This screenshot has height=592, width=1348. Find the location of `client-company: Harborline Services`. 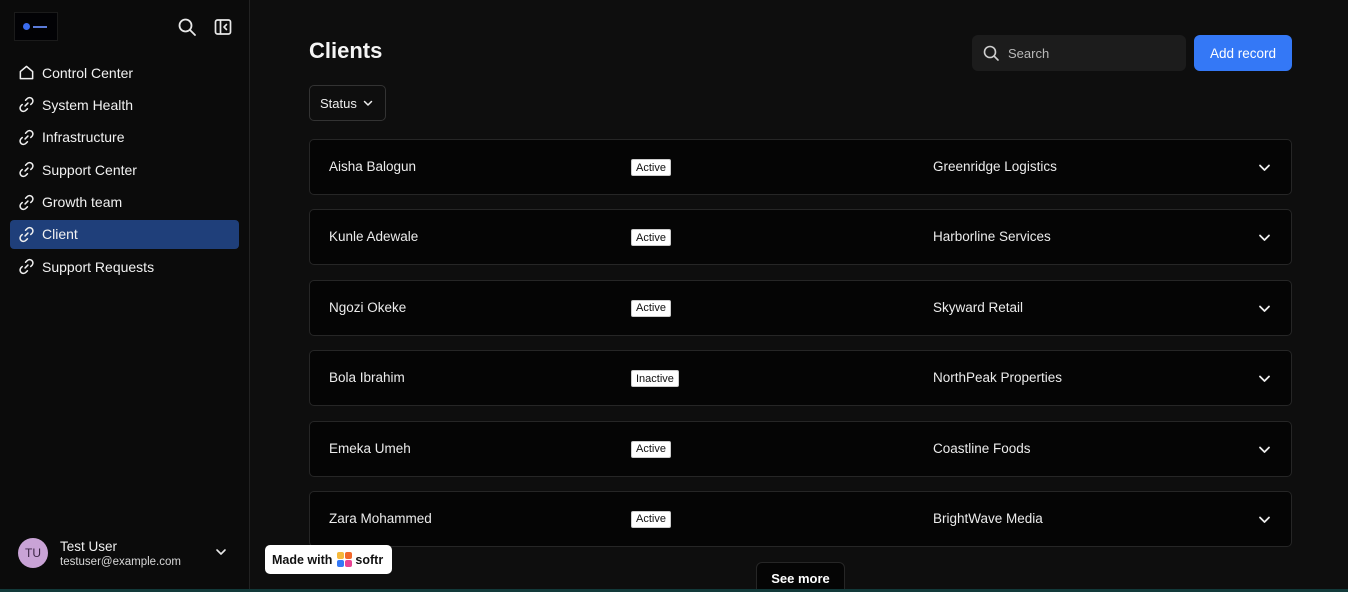

client-company: Harborline Services is located at coordinates (992, 237).